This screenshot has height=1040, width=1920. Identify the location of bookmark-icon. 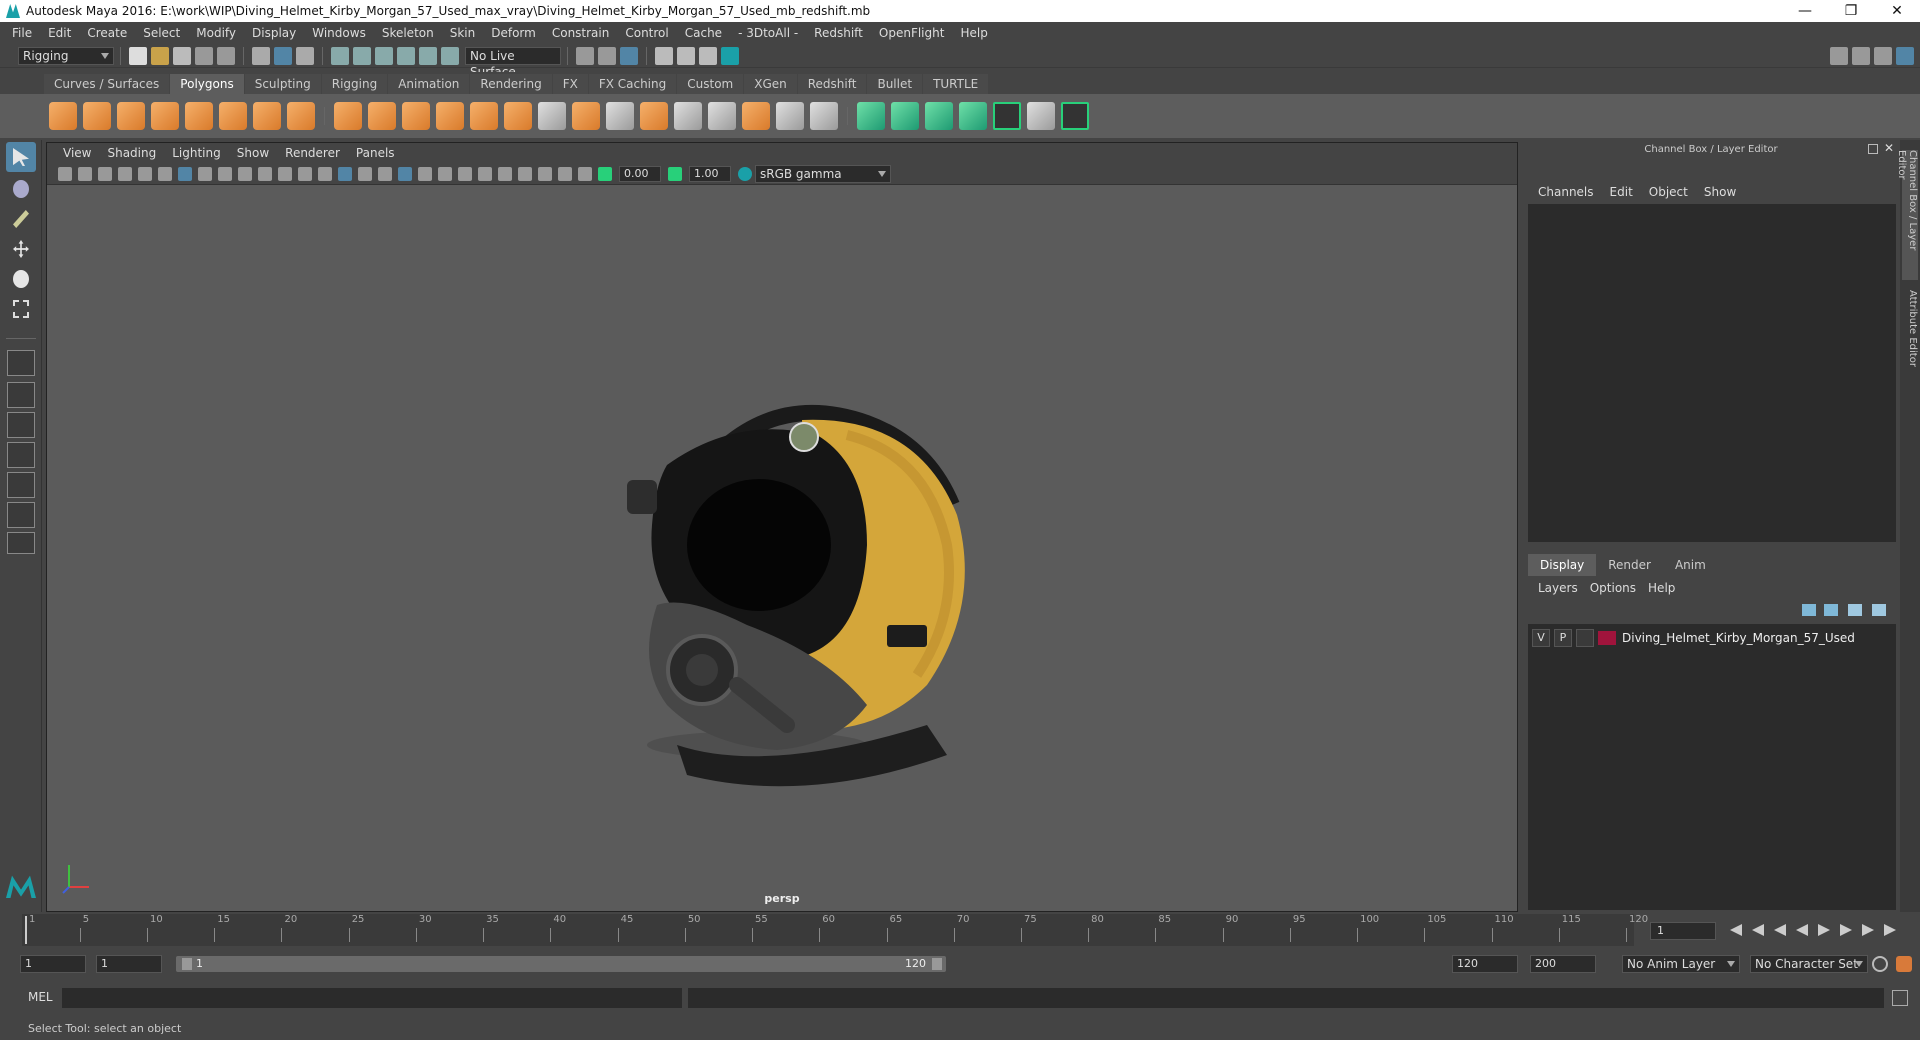
(105, 173).